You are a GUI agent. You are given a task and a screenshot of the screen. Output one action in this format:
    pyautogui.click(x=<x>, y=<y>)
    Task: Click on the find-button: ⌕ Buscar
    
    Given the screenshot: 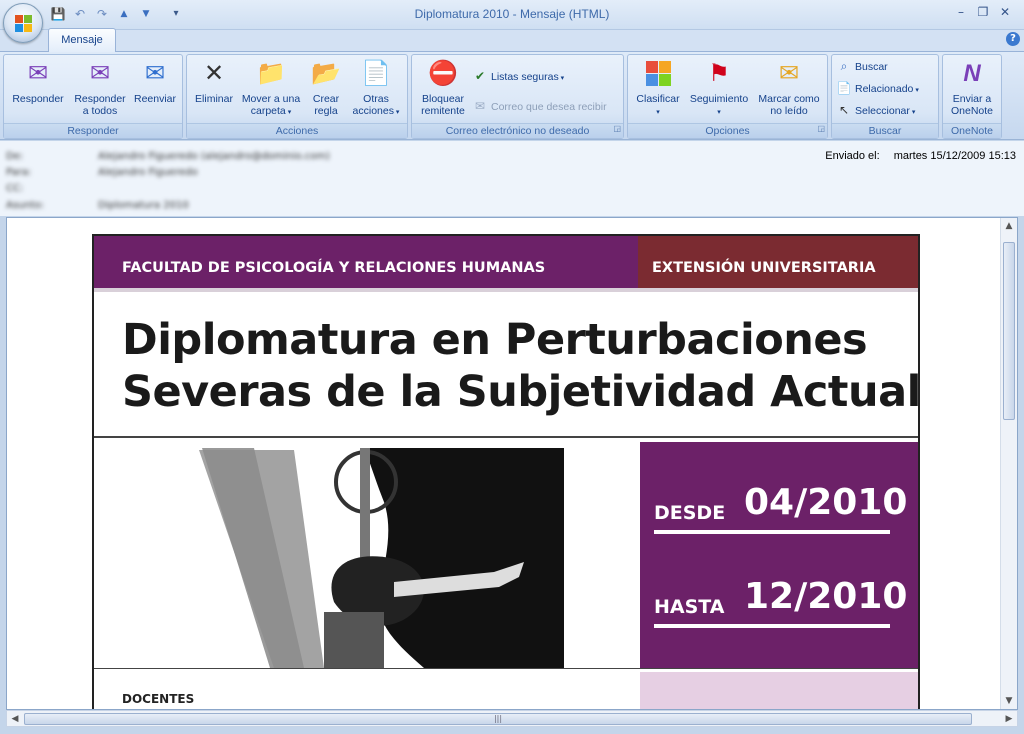 What is the action you would take?
    pyautogui.click(x=862, y=66)
    